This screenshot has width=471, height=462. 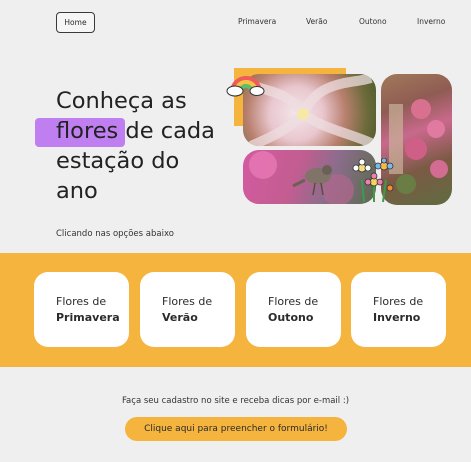 I want to click on nav-link-verao: Verão, so click(x=316, y=21).